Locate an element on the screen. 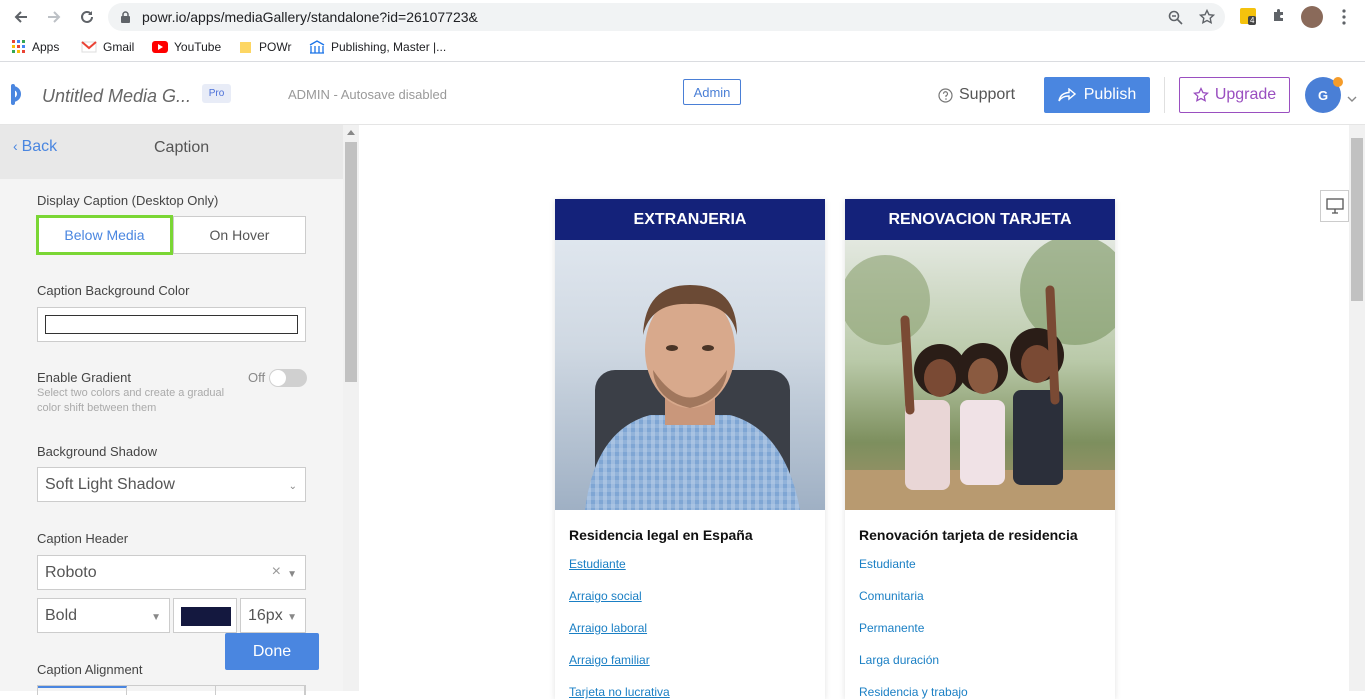  back-arrow-icon is located at coordinates (21, 17).